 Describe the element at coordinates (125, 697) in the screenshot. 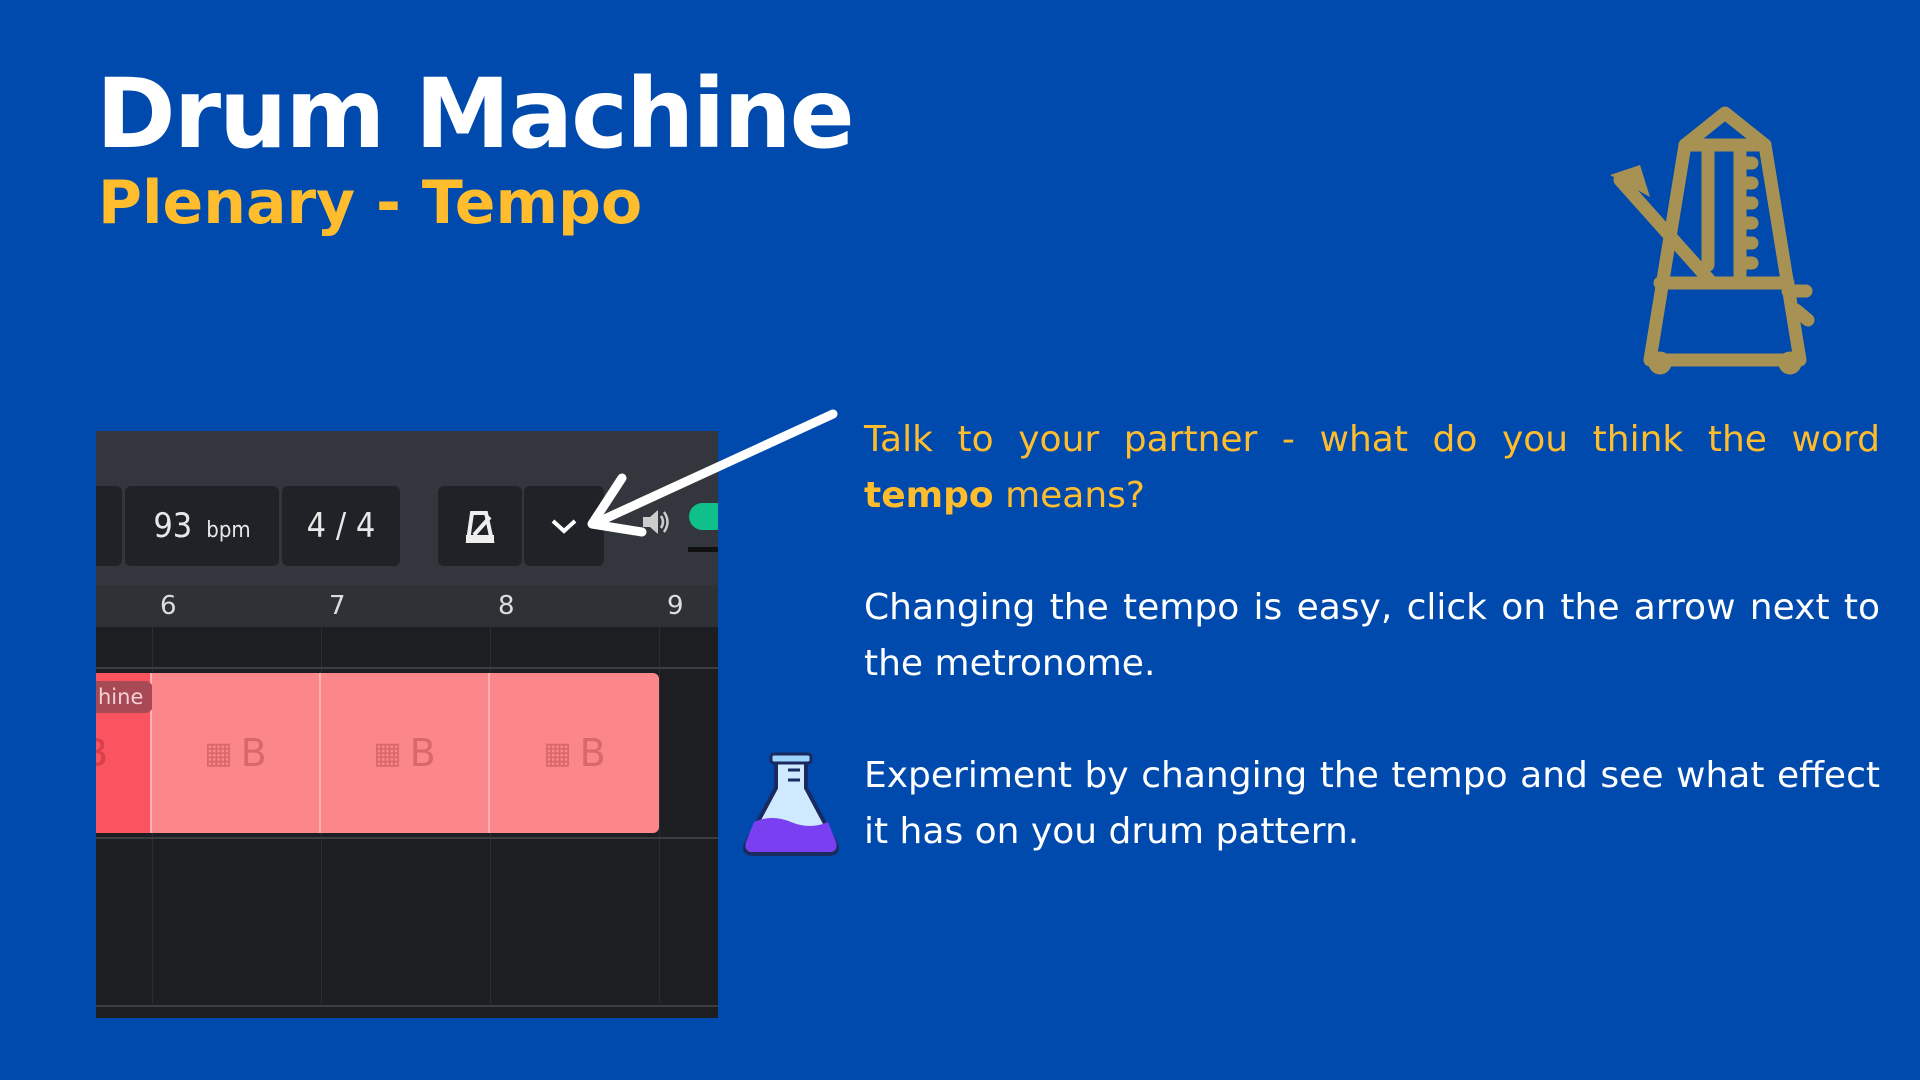

I see `clip-name-tag: hine` at that location.